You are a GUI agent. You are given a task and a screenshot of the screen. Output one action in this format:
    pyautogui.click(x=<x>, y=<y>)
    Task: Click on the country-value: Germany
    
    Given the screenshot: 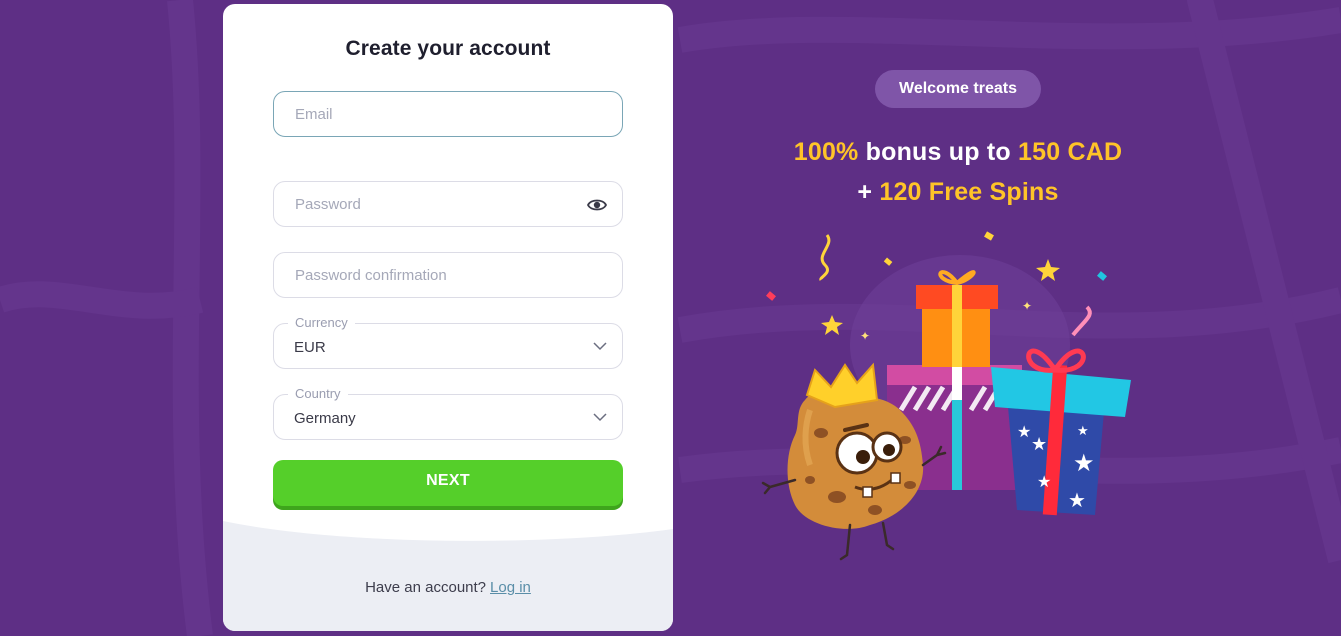 What is the action you would take?
    pyautogui.click(x=325, y=418)
    